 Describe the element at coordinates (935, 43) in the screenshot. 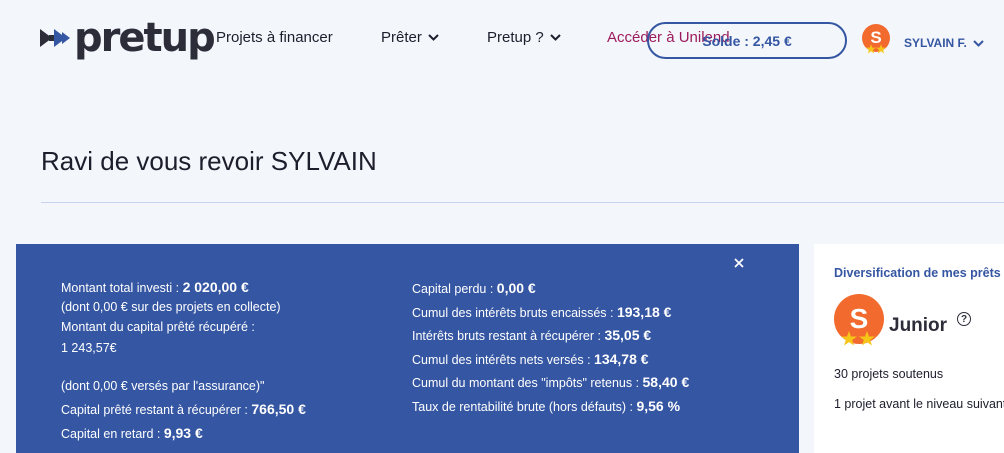

I see `user-name-label: SYLVAIN F.` at that location.